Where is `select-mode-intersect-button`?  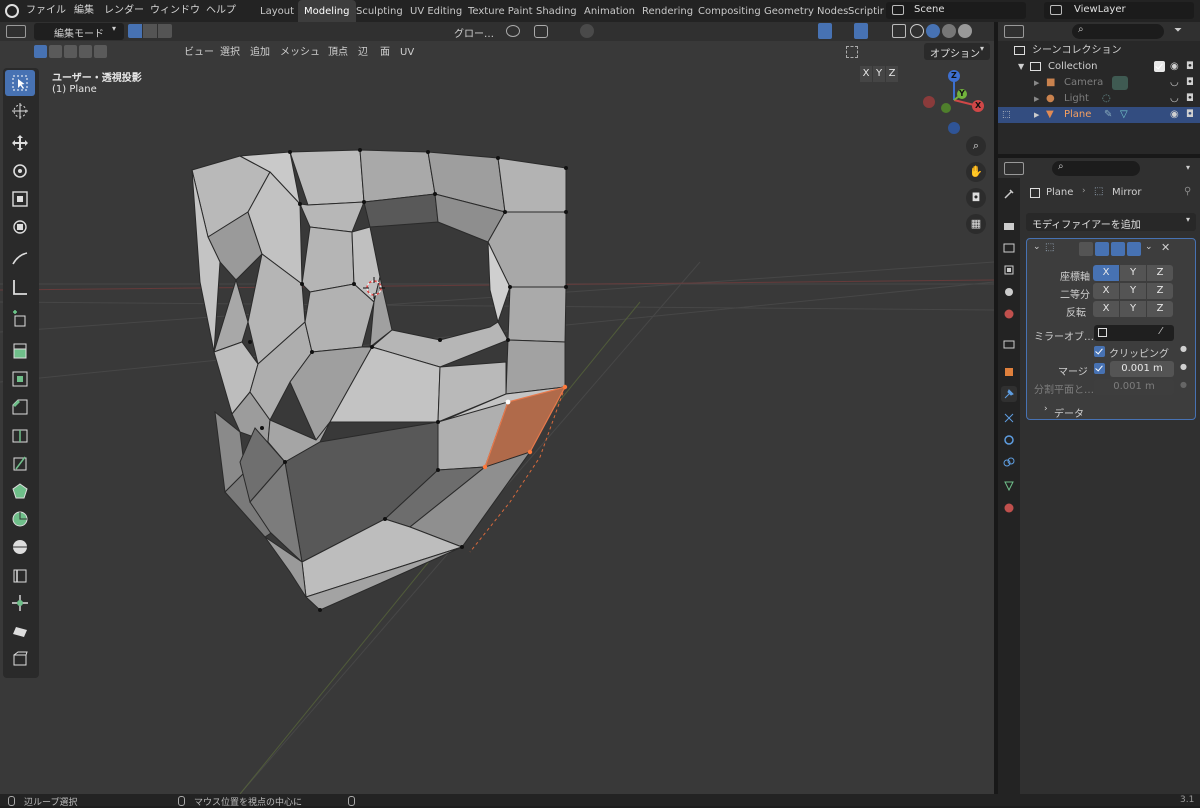
select-mode-intersect-button is located at coordinates (100, 51).